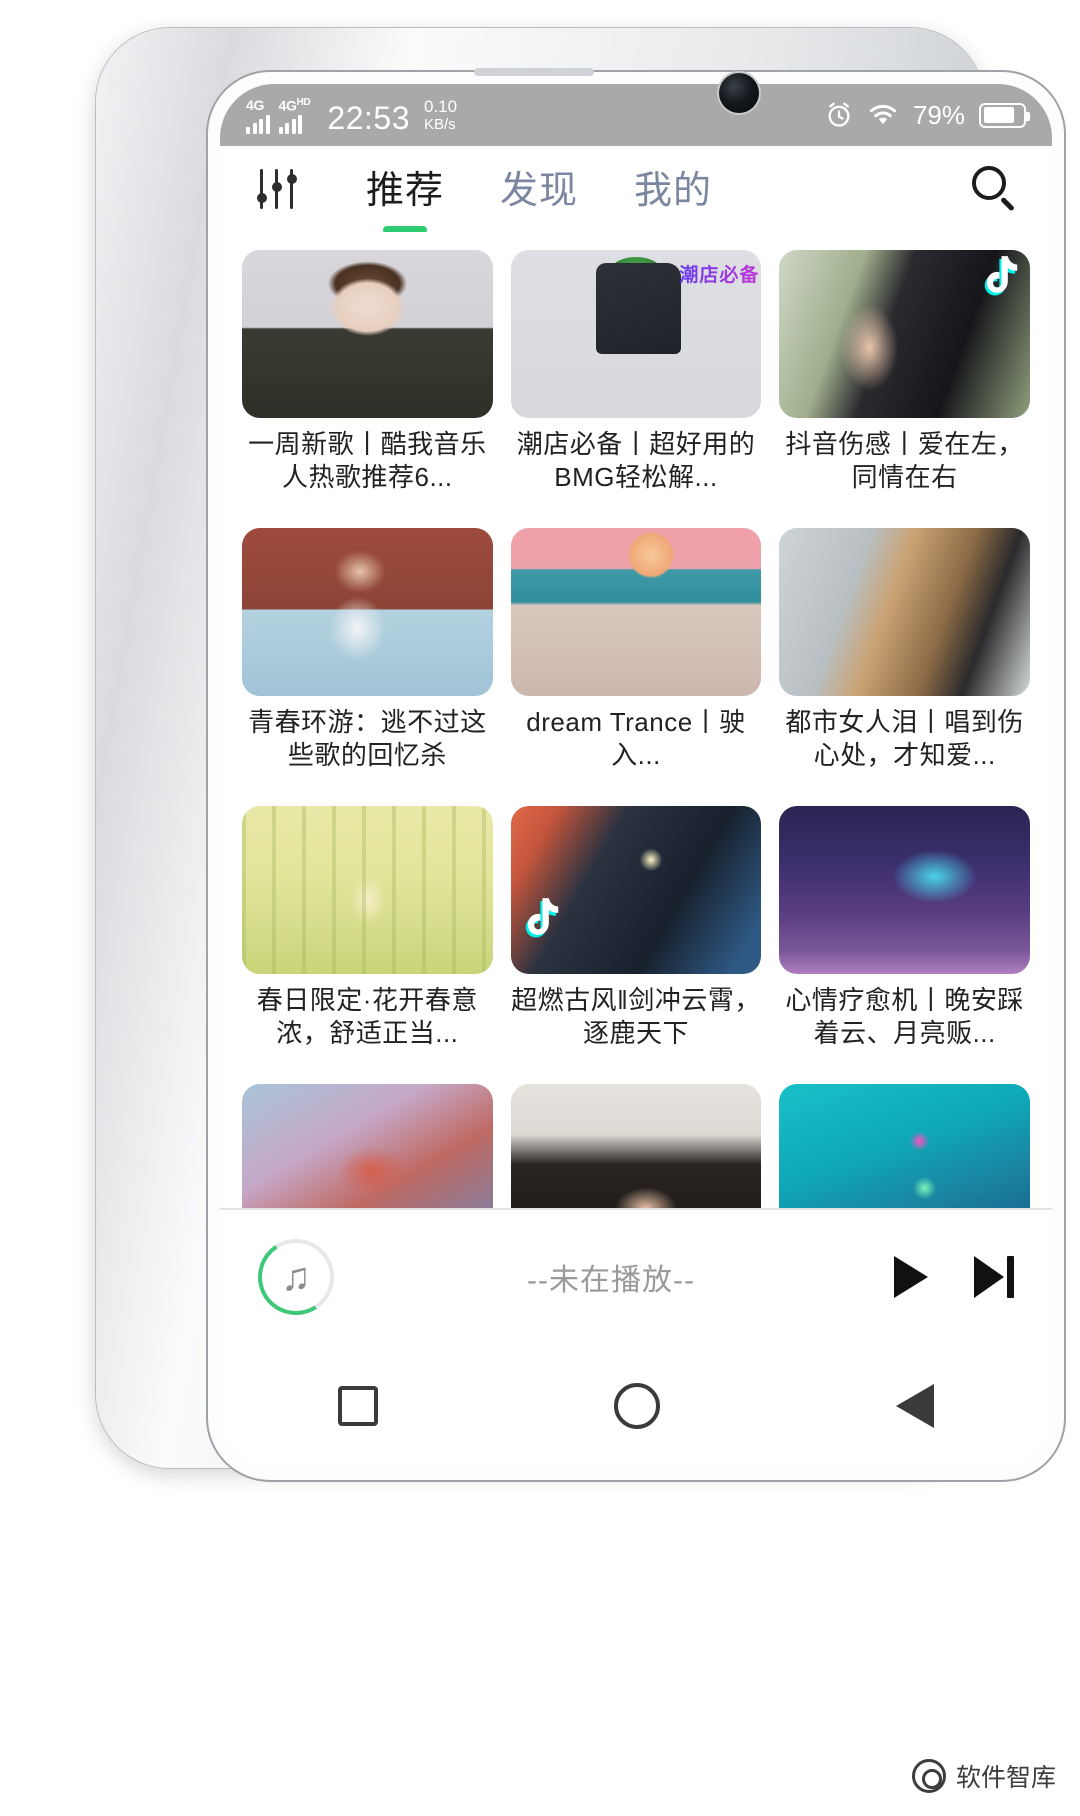 The width and height of the screenshot is (1080, 1816). Describe the element at coordinates (954, 1277) in the screenshot. I see `player-controls` at that location.